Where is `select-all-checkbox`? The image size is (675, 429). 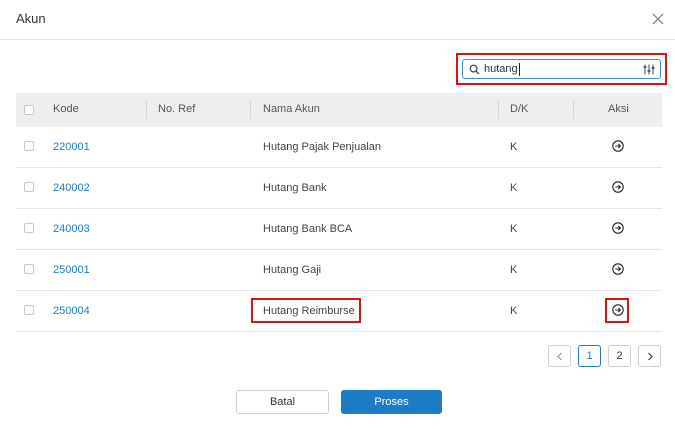 select-all-checkbox is located at coordinates (29, 110).